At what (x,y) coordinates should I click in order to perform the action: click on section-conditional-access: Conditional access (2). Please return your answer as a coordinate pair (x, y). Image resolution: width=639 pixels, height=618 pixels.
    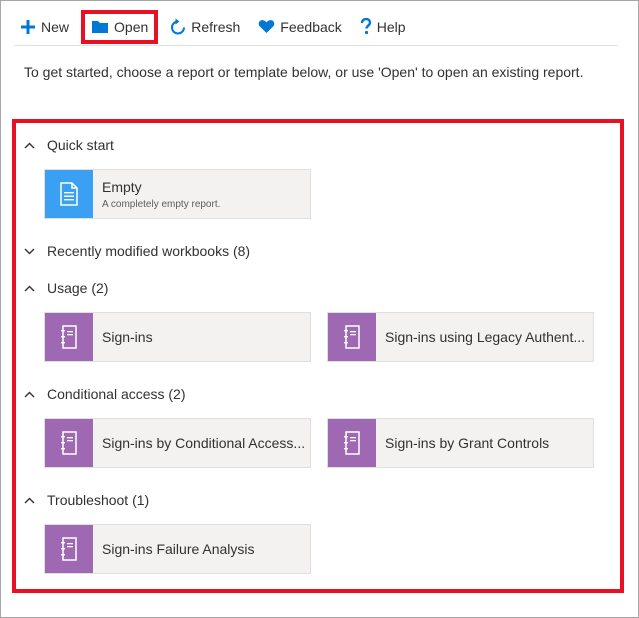
    Looking at the image, I should click on (105, 394).